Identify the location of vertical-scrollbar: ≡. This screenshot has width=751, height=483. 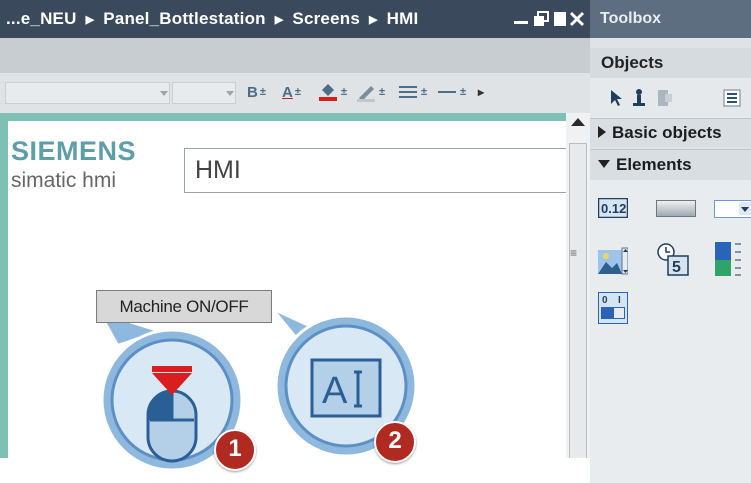
(578, 289).